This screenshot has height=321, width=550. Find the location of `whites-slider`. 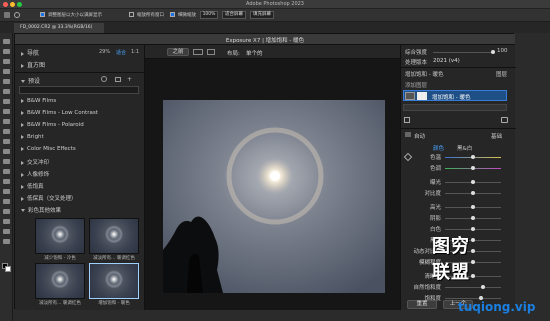

whites-slider is located at coordinates (473, 229).